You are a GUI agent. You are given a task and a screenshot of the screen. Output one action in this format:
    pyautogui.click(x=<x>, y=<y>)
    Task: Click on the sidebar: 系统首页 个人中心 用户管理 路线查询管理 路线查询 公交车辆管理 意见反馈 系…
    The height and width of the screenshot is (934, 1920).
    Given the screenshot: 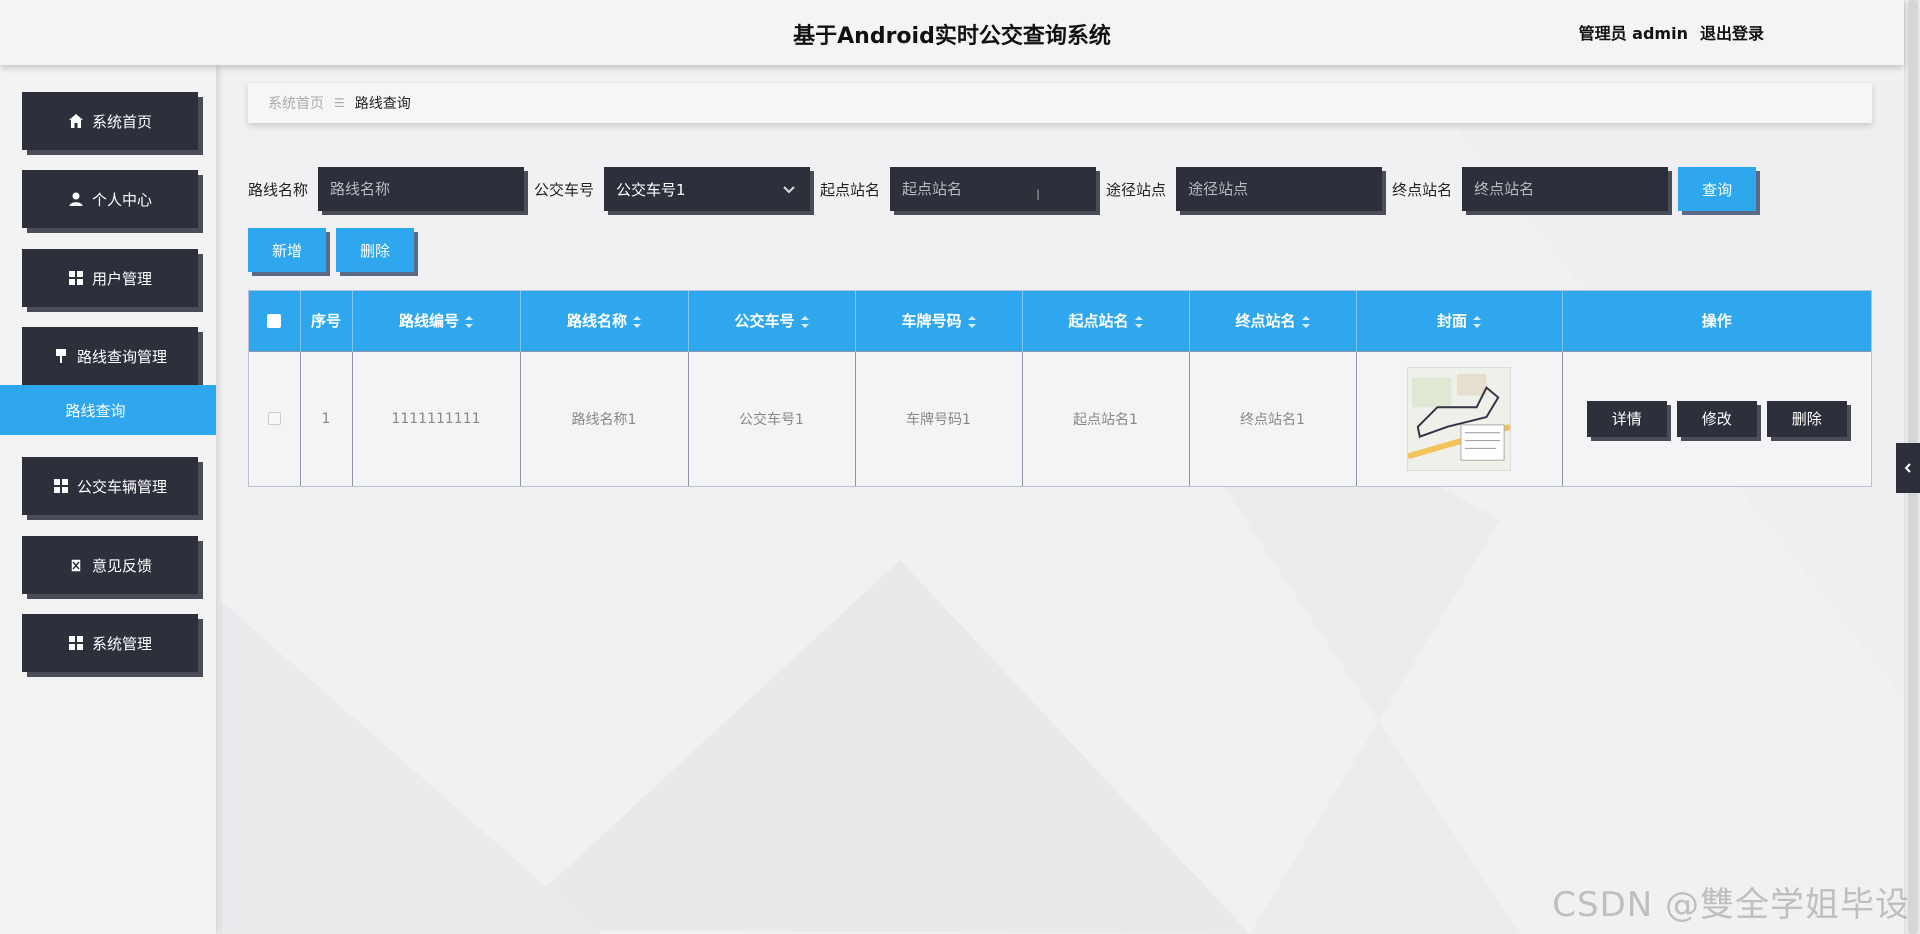 What is the action you would take?
    pyautogui.click(x=108, y=499)
    